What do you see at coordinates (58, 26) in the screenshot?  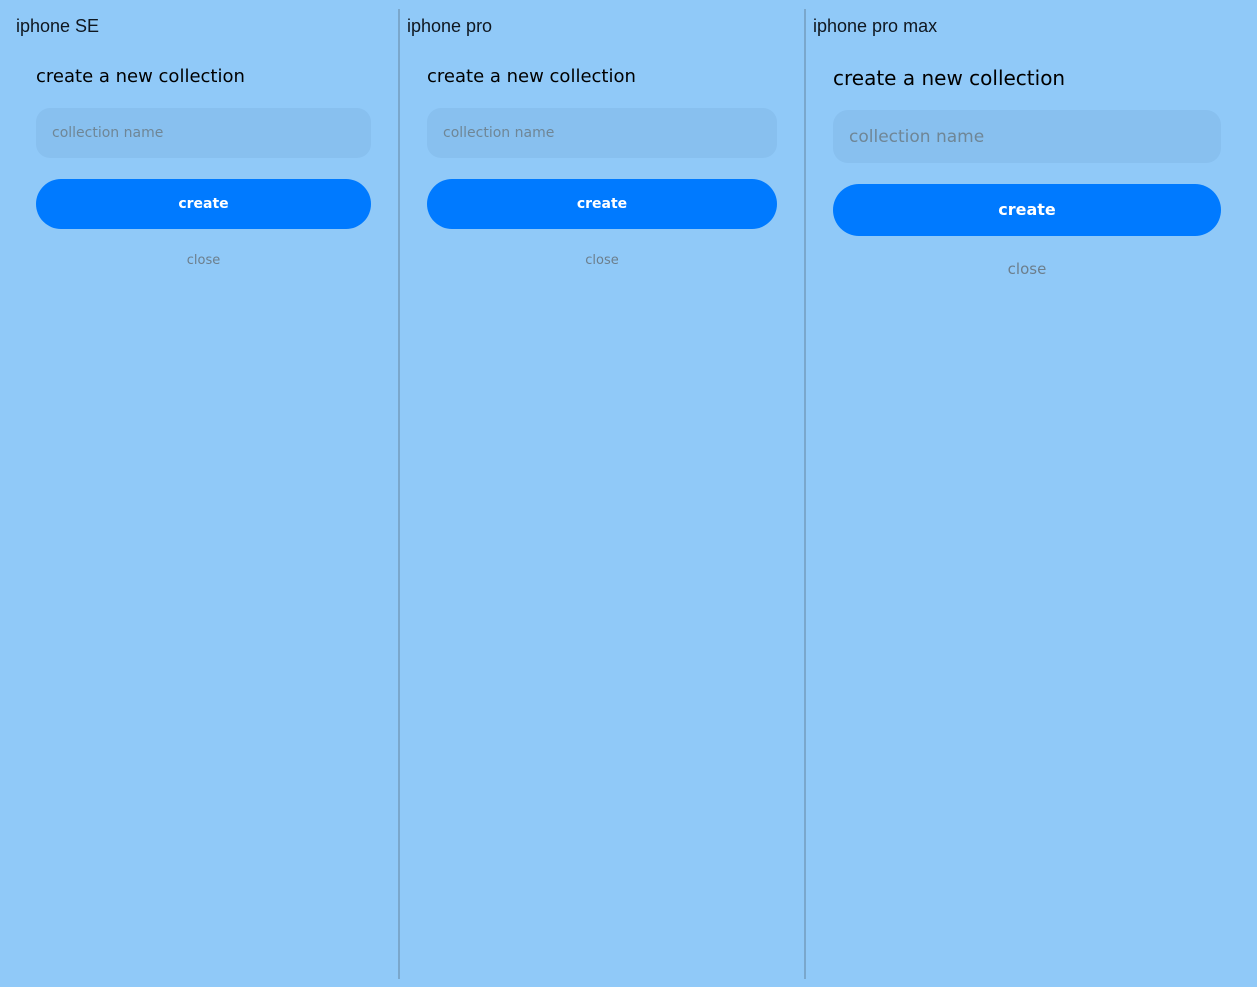 I see `device-label: iphone SE` at bounding box center [58, 26].